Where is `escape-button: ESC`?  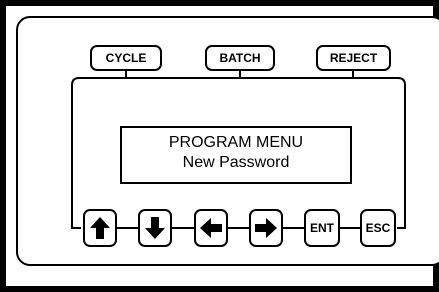
escape-button: ESC is located at coordinates (378, 228).